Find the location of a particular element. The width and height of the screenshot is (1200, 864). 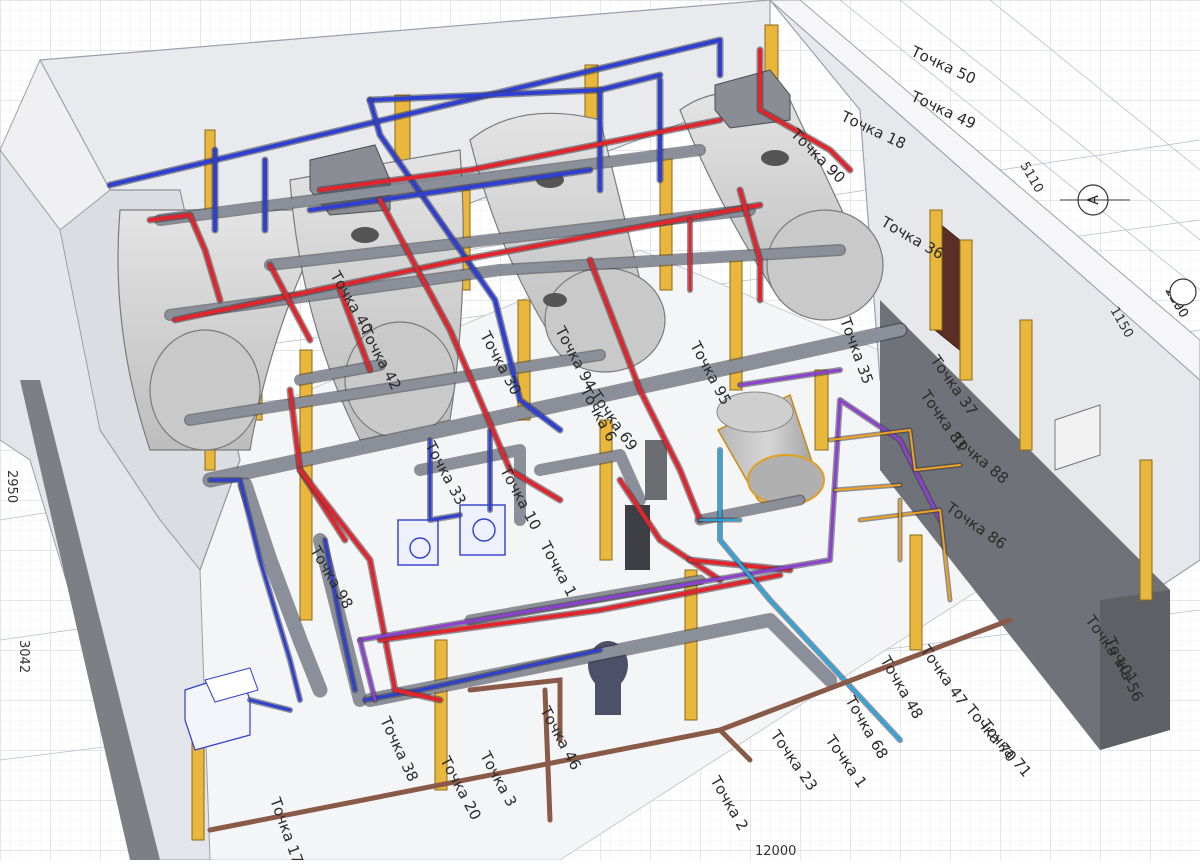

dimension-label: 12000 is located at coordinates (775, 851).